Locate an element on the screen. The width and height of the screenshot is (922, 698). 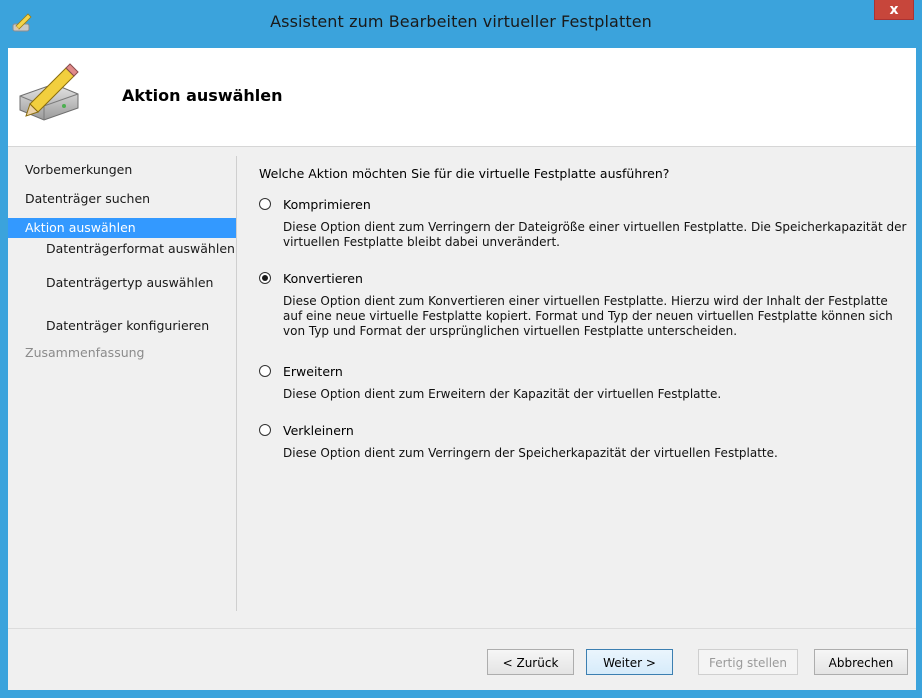
radio-button-checked is located at coordinates (265, 278).